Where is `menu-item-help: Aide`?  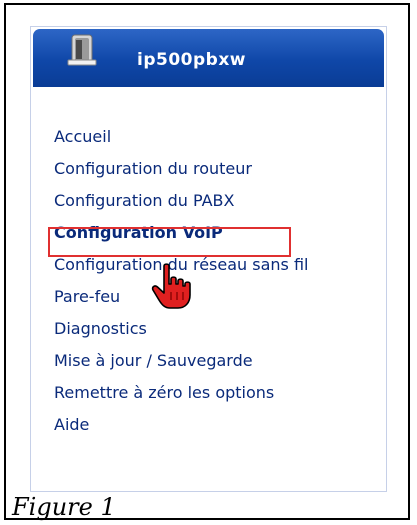 menu-item-help: Aide is located at coordinates (71, 425).